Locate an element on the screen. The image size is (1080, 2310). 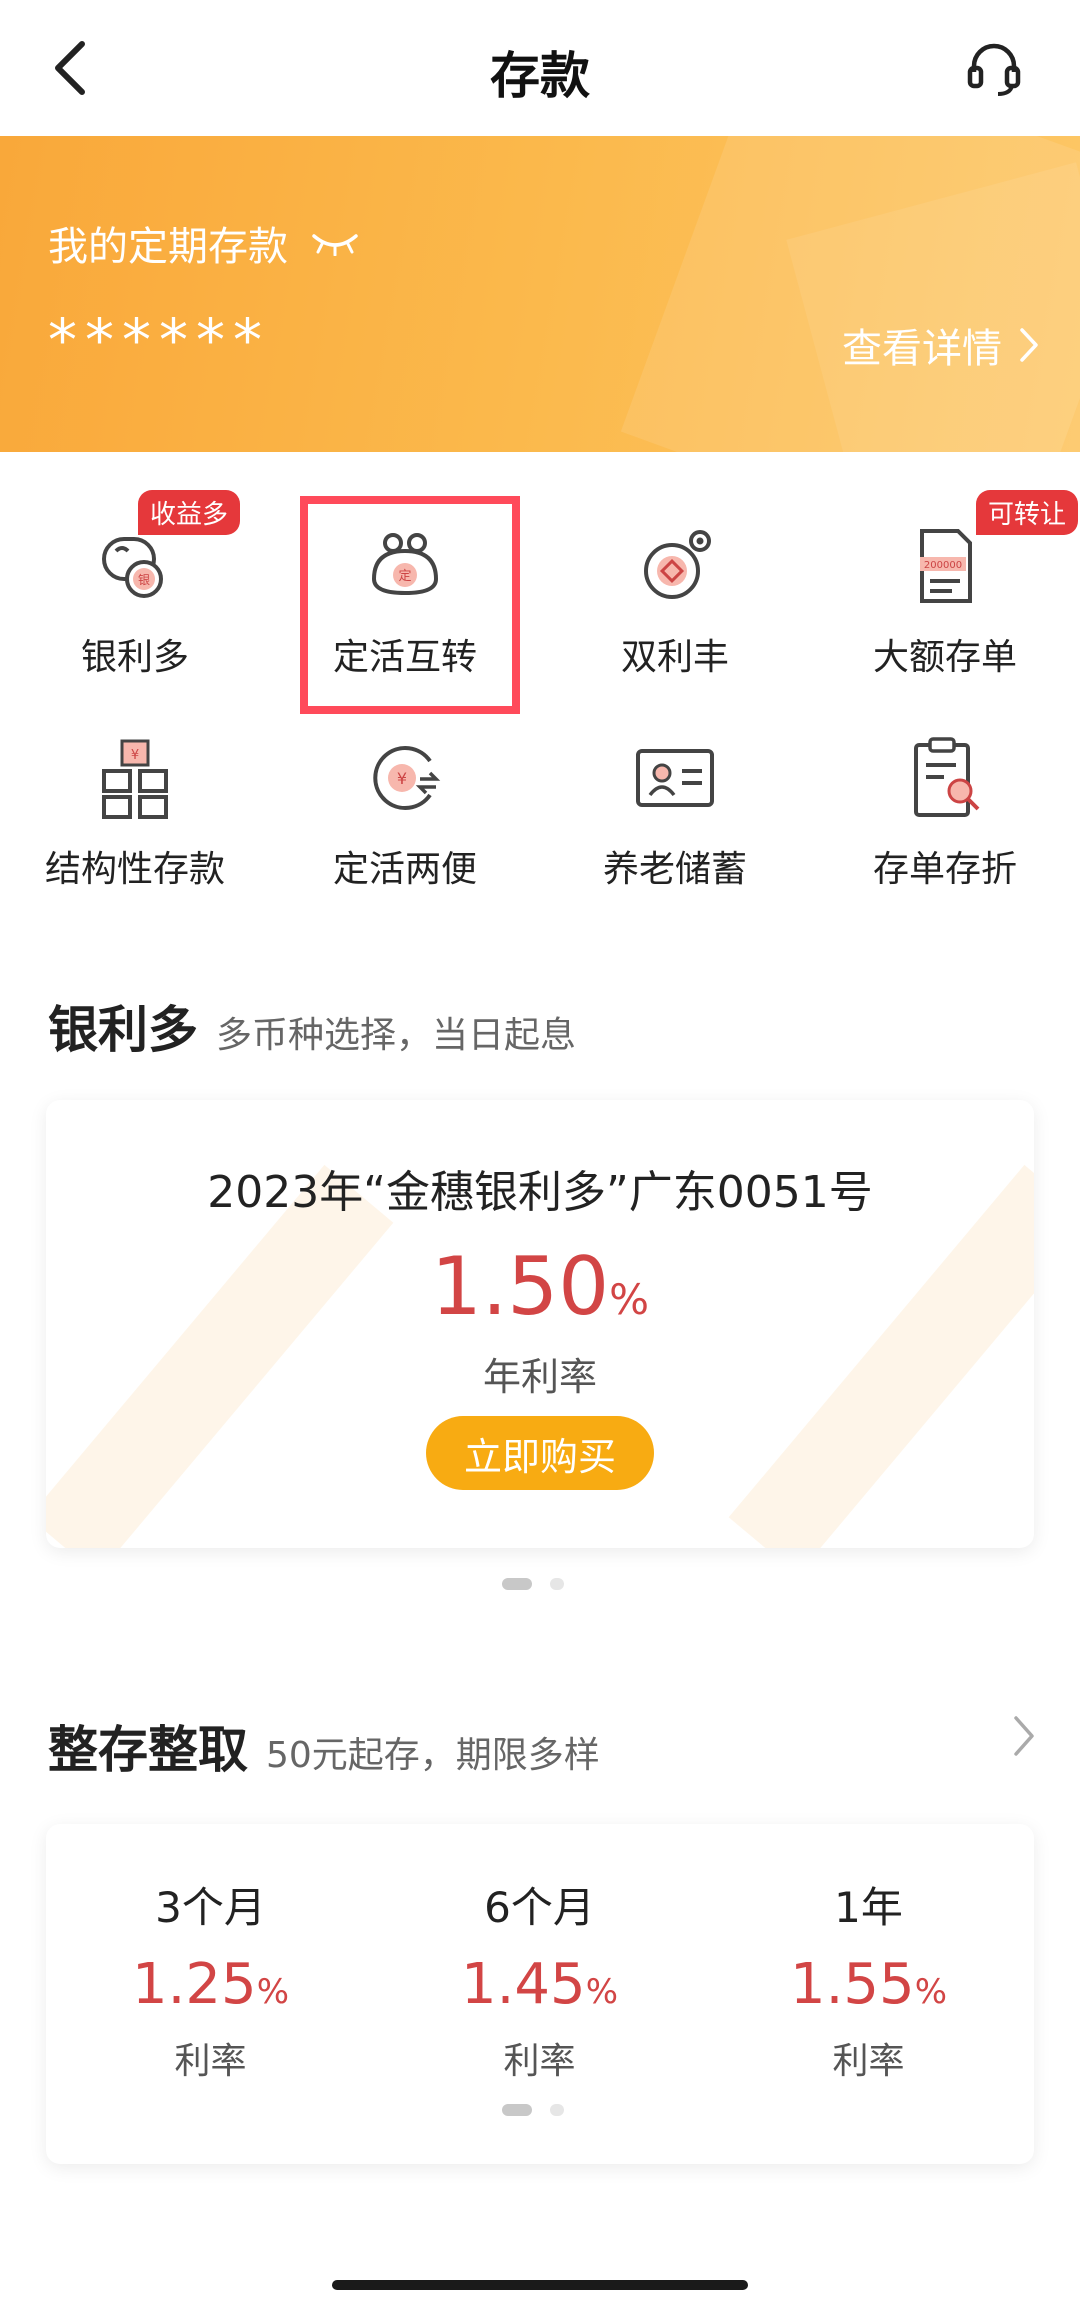
grid-item-shuanglifeng: 双利丰 is located at coordinates (675, 588).